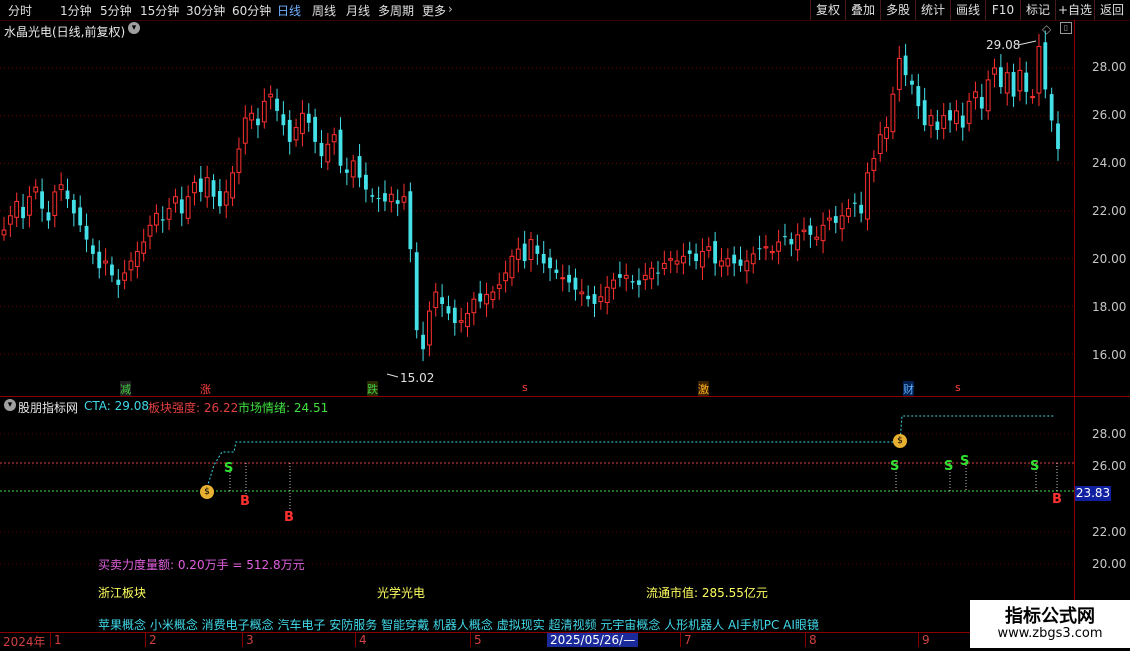 The width and height of the screenshot is (1130, 651). Describe the element at coordinates (1093, 493) in the screenshot. I see `current-value-badge: 23.83` at that location.